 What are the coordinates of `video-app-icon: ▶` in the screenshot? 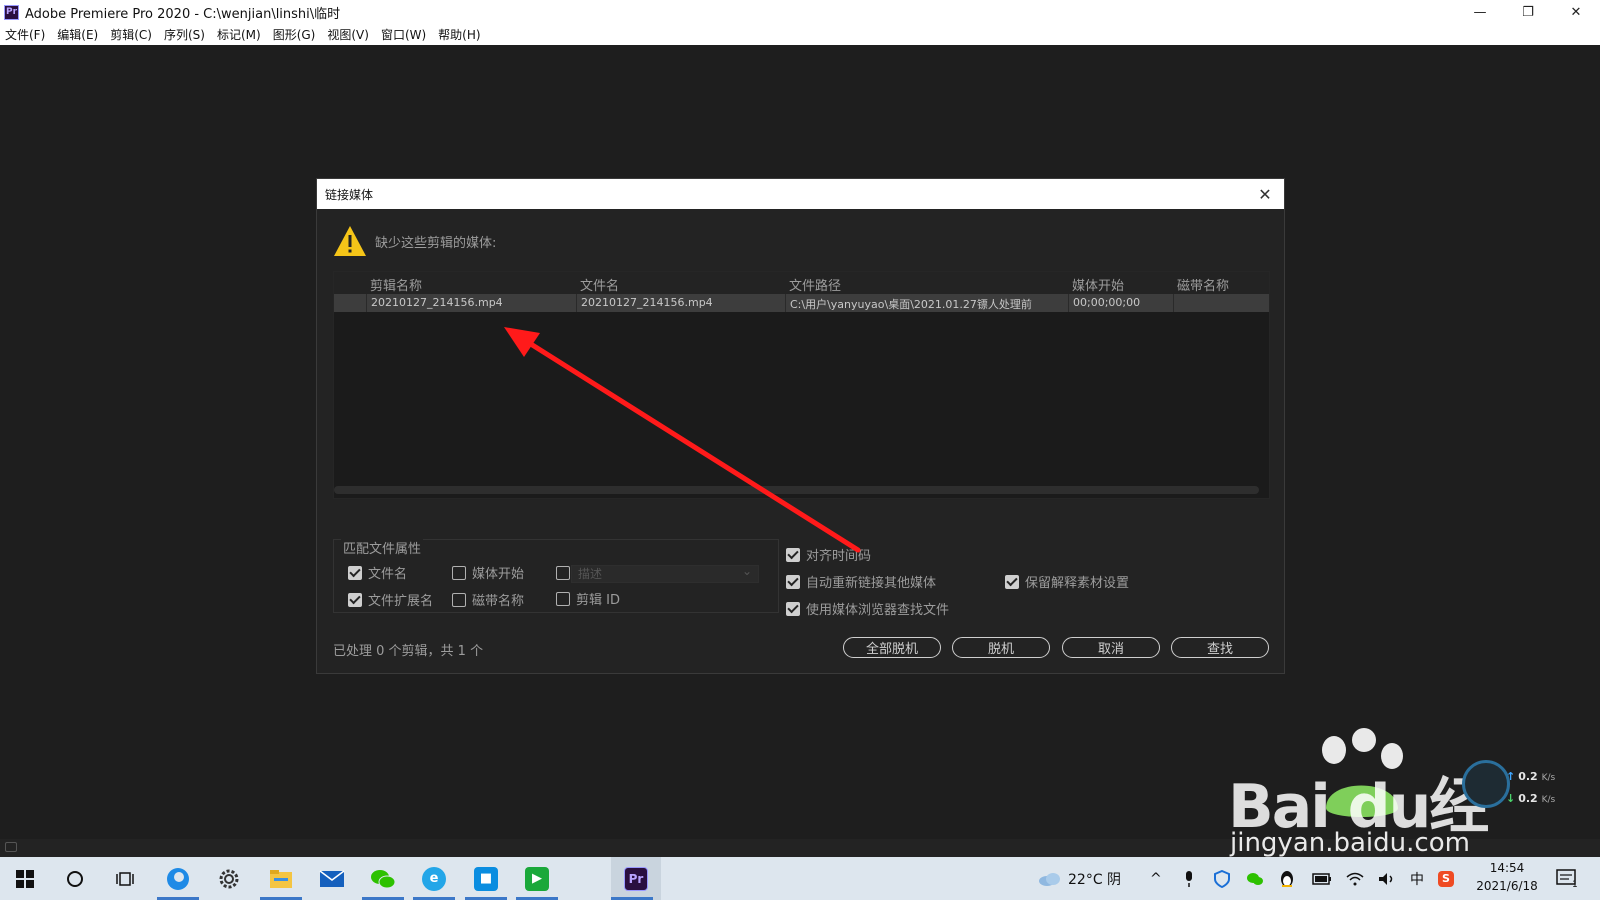 It's located at (537, 878).